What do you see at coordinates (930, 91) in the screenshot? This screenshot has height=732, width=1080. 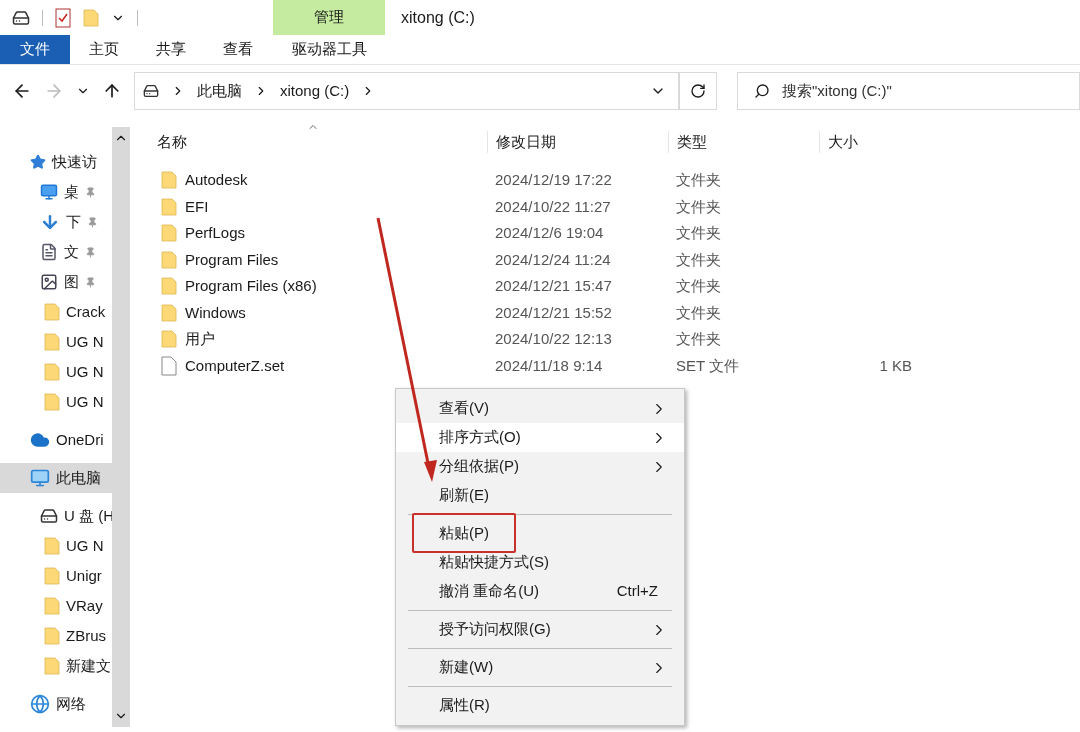 I see `search-field: 搜索"xitong (C:)"` at bounding box center [930, 91].